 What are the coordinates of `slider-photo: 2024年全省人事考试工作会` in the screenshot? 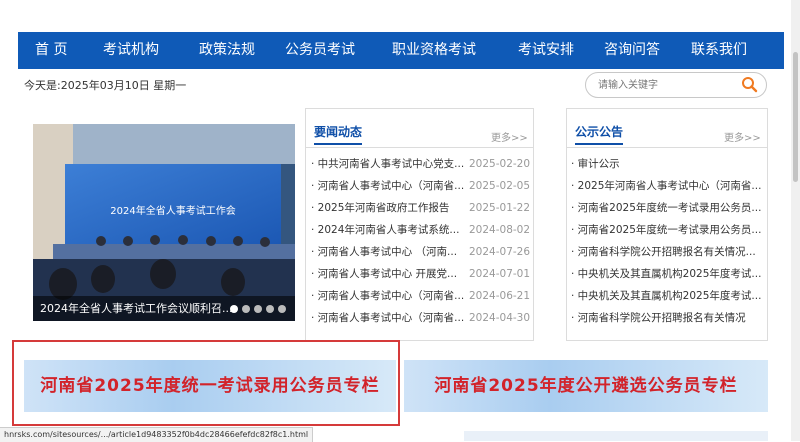 It's located at (164, 222).